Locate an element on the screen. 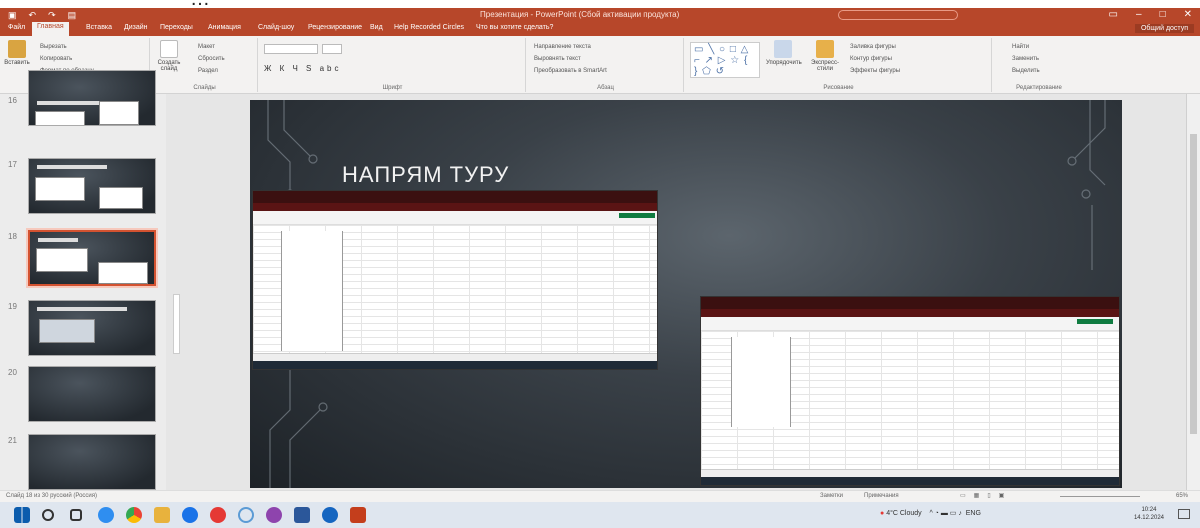  slide-scrollbar is located at coordinates (1193, 292).